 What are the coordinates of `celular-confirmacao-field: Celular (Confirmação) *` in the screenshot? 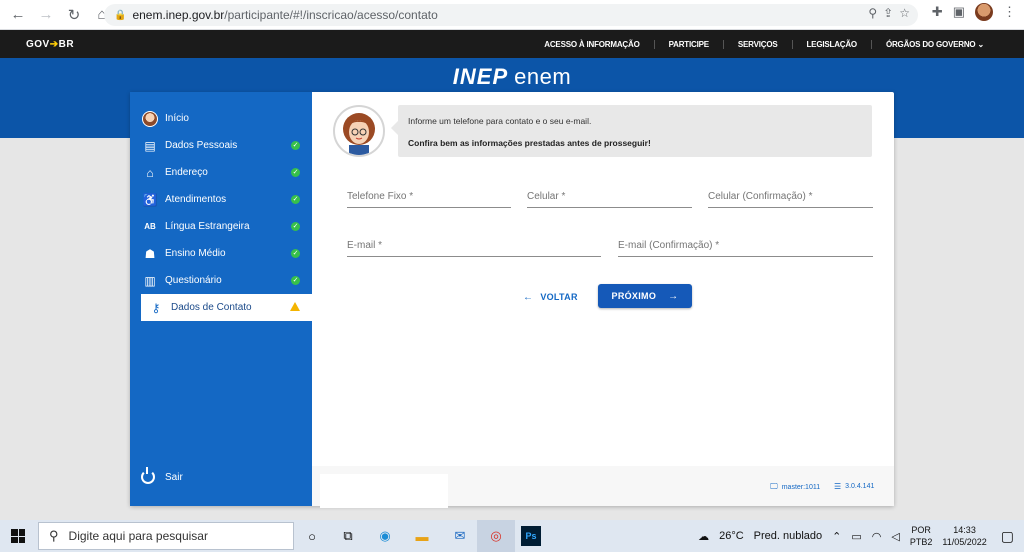 It's located at (790, 197).